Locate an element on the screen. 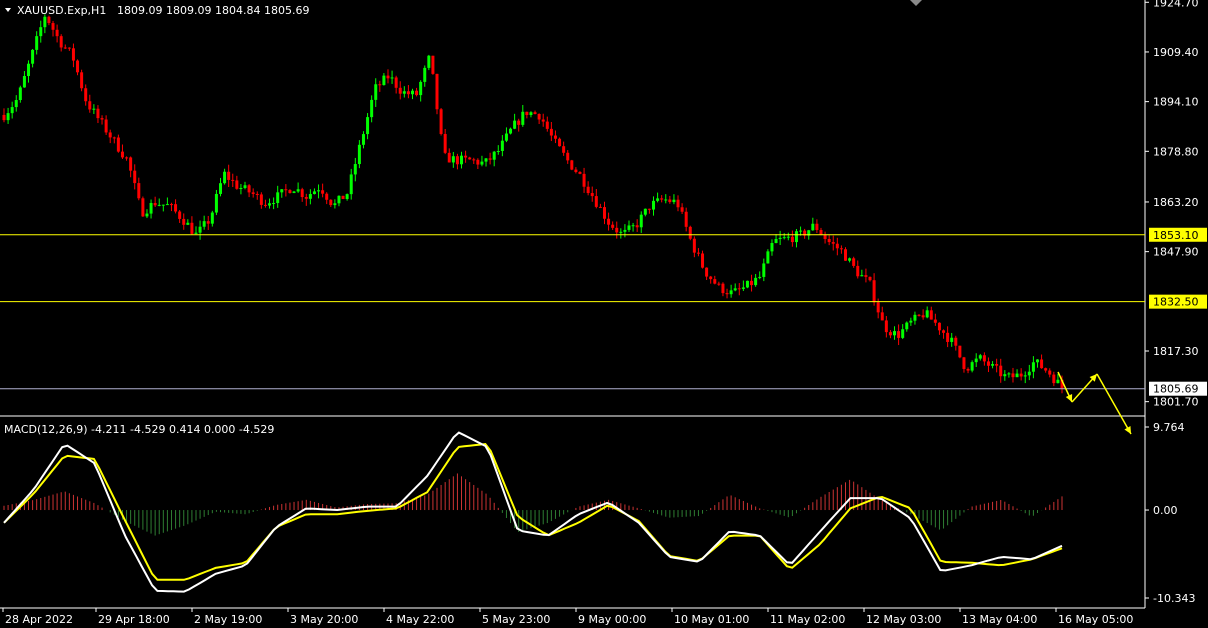  time-tick-label: 13 May 04:00 is located at coordinates (999, 619).